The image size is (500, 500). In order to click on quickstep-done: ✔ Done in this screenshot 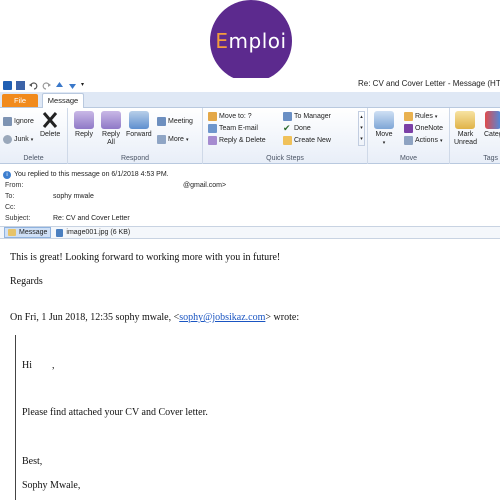, I will do `click(297, 128)`.